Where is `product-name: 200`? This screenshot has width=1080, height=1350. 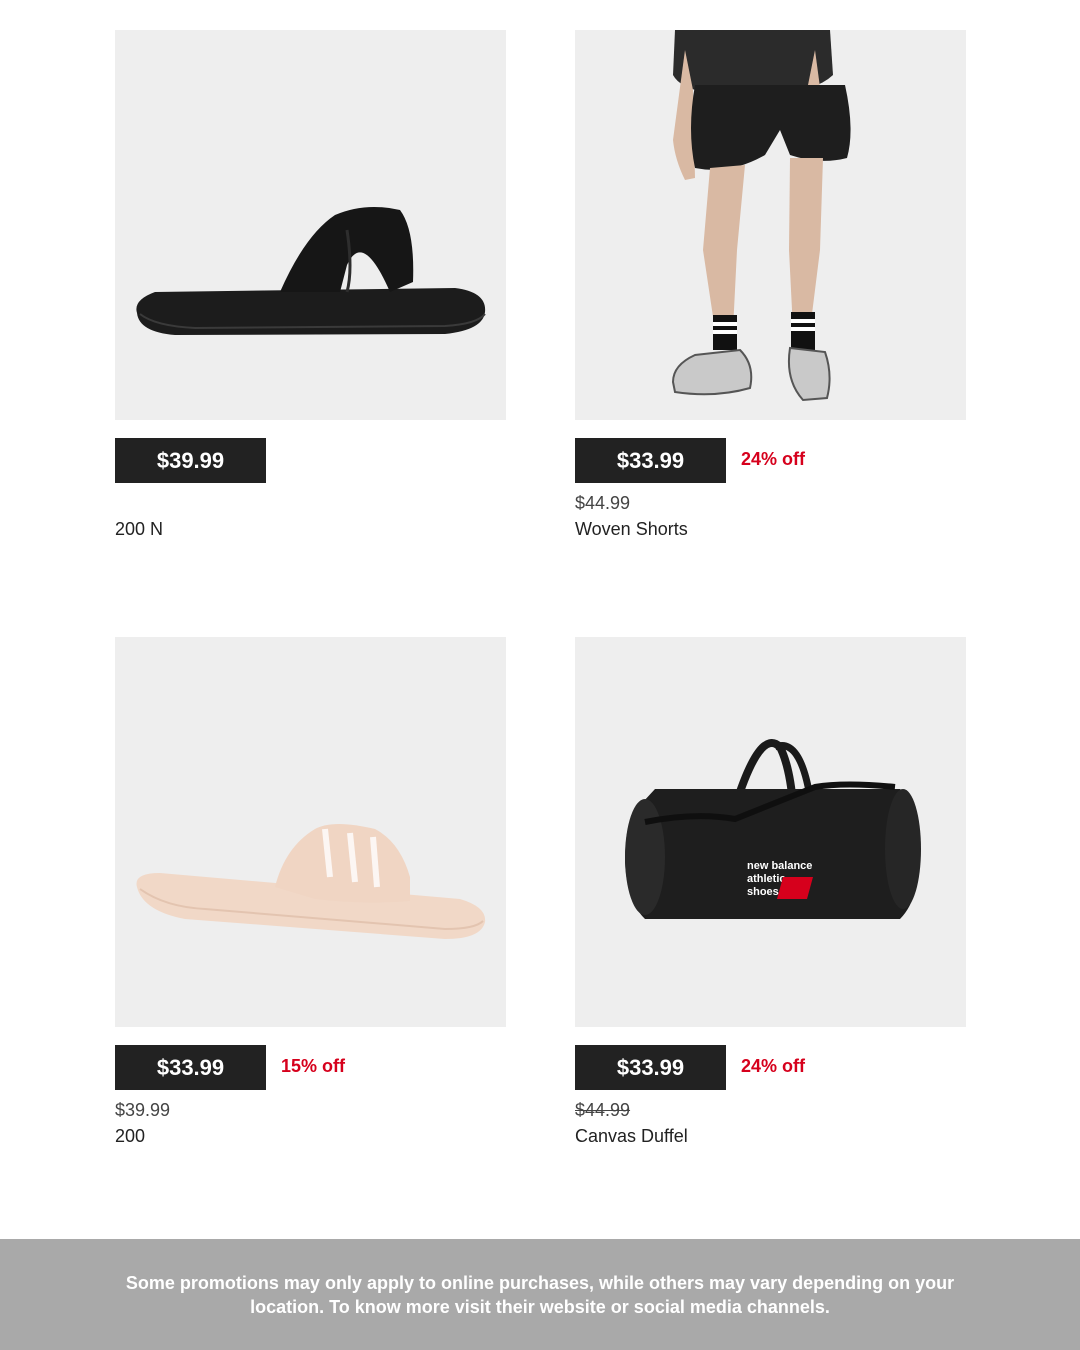
product-name: 200 is located at coordinates (130, 1136).